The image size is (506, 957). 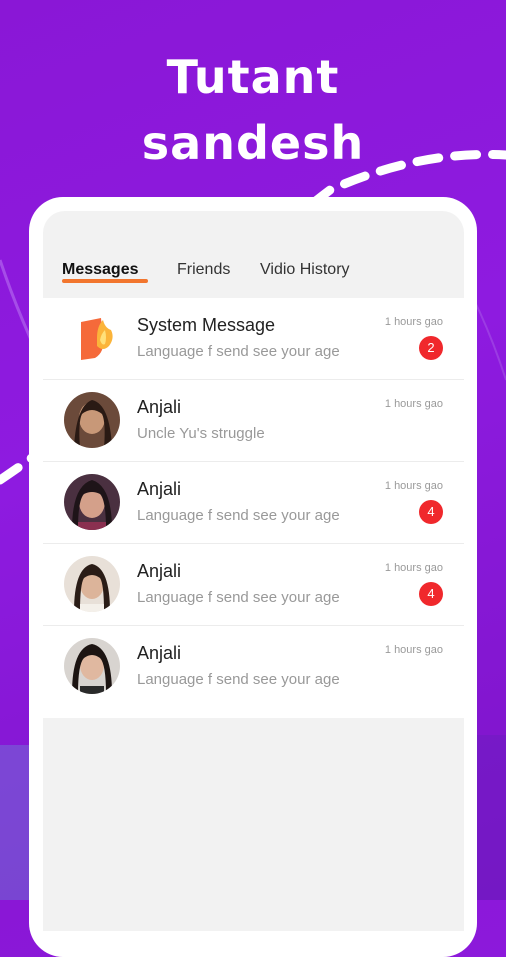 I want to click on tab-bar: Messages Friends Vidio History, so click(x=253, y=254).